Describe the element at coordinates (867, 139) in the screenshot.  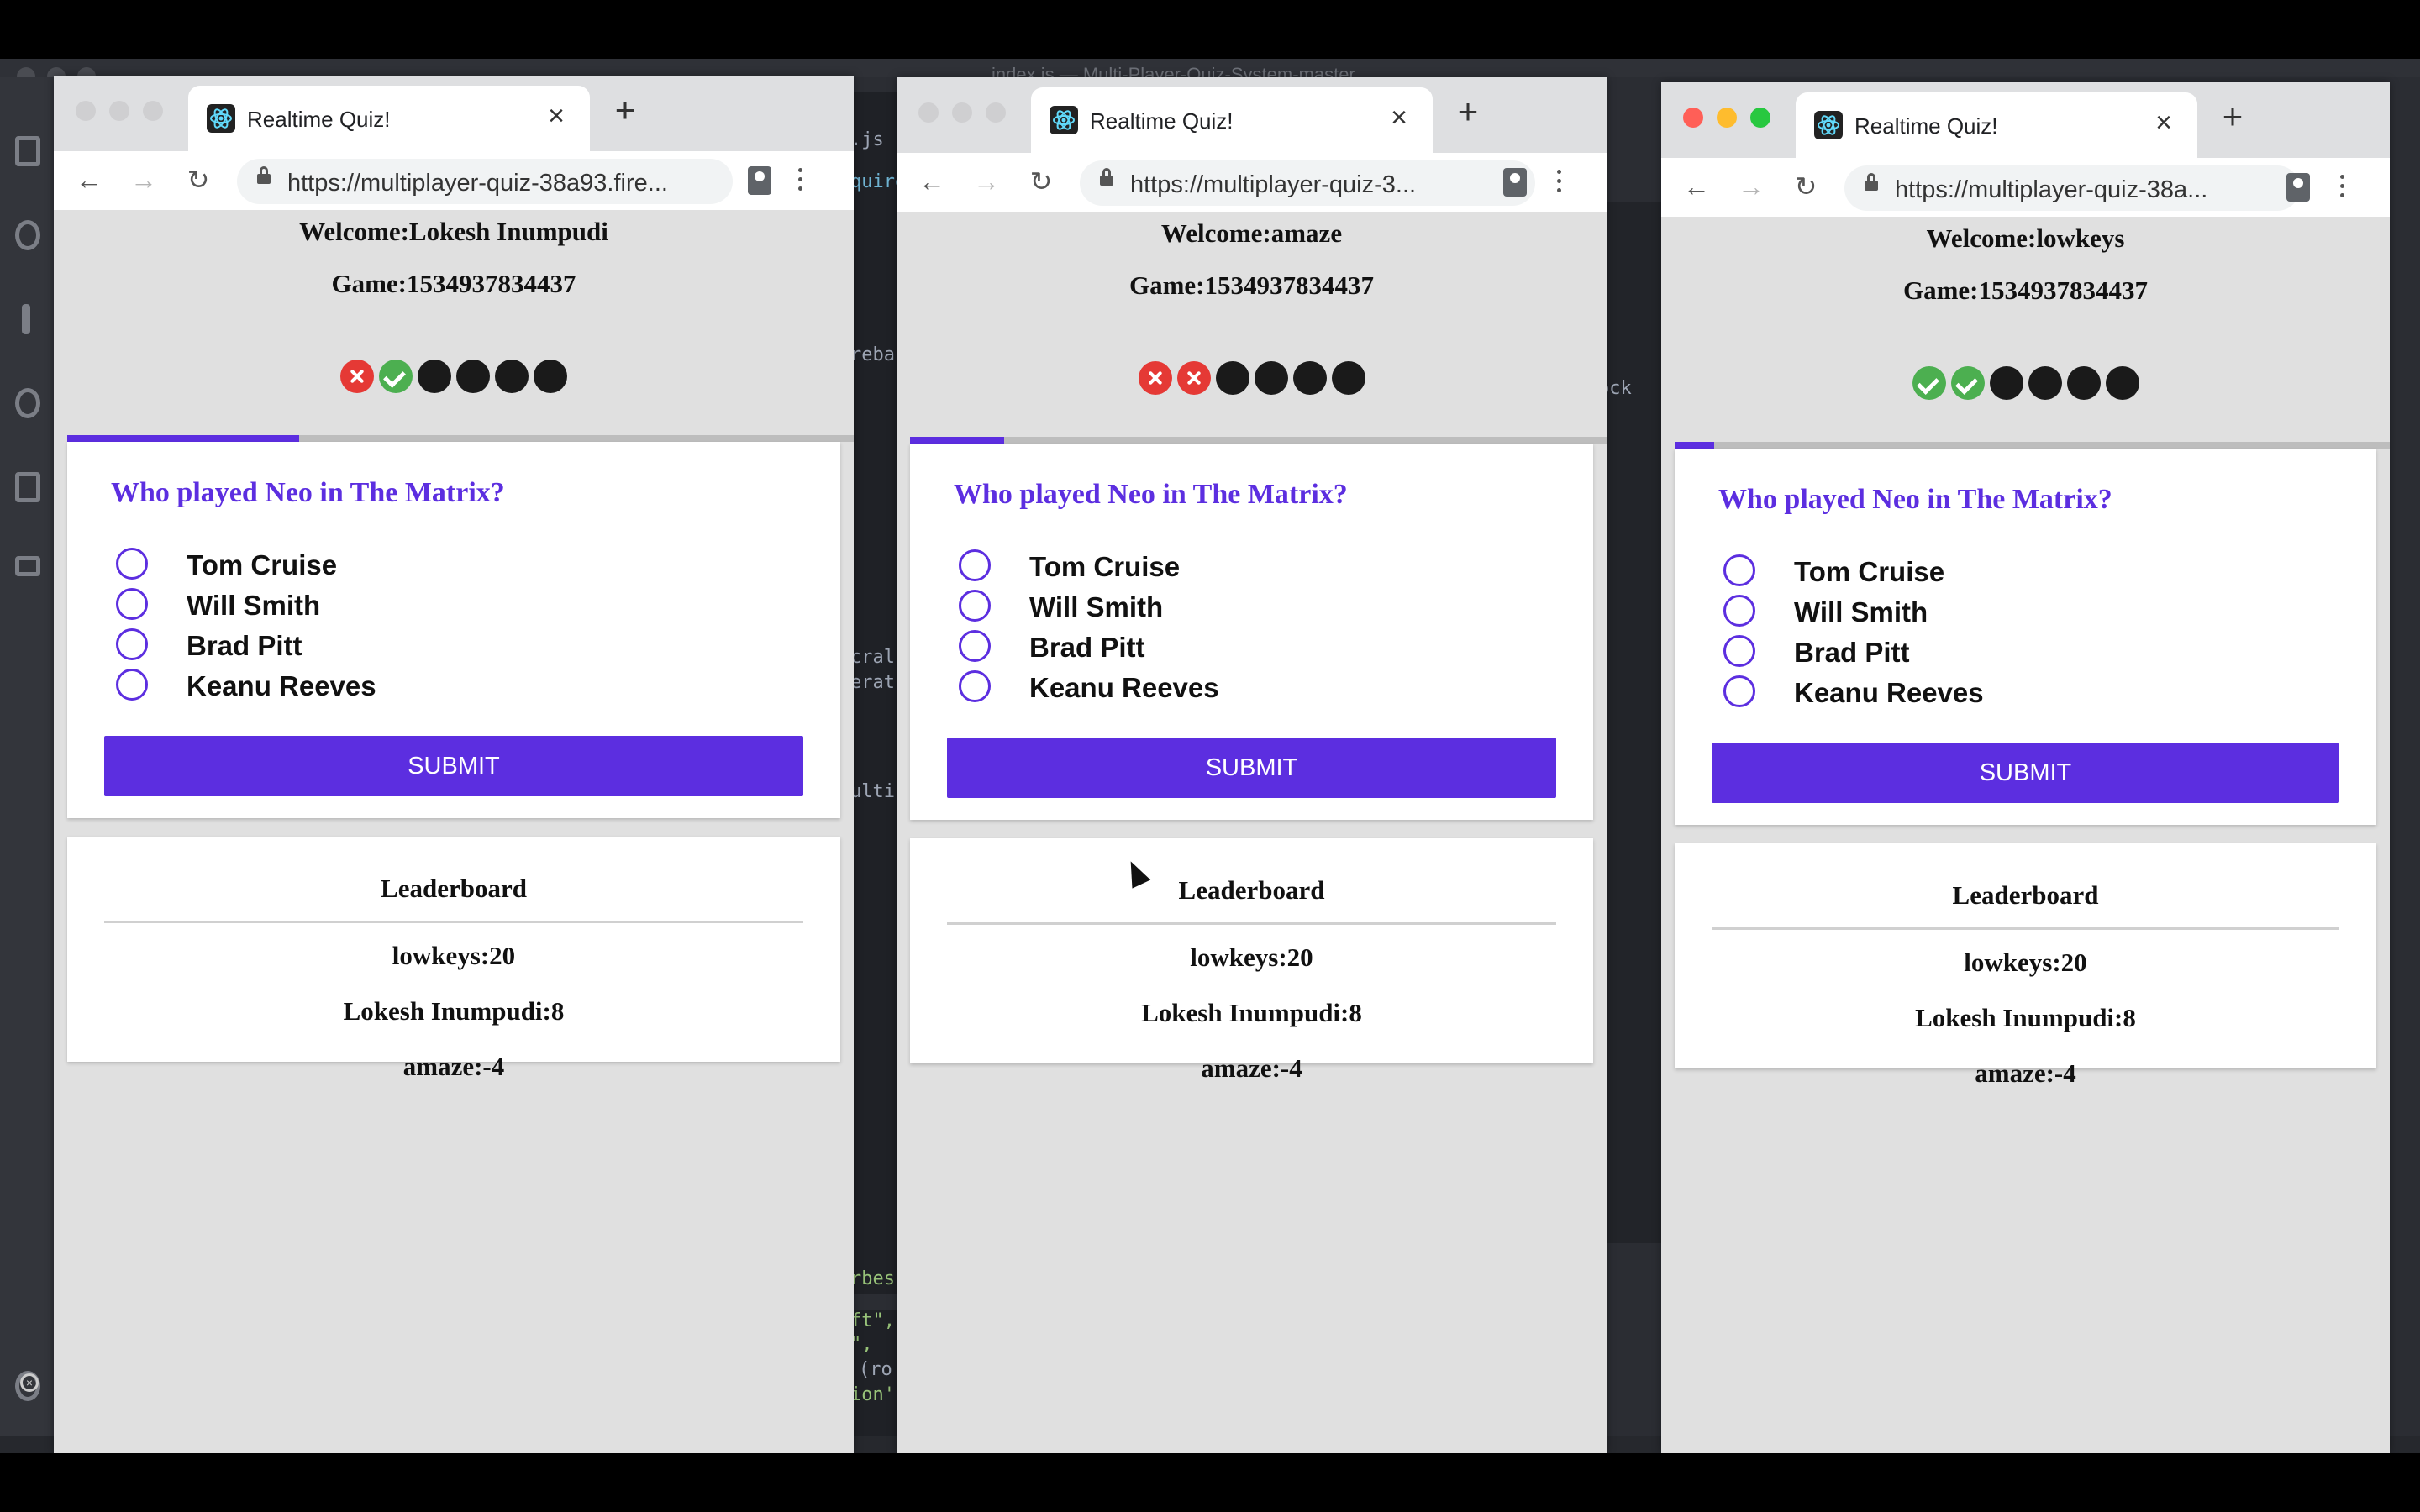
I see `code-fragment: .js` at that location.